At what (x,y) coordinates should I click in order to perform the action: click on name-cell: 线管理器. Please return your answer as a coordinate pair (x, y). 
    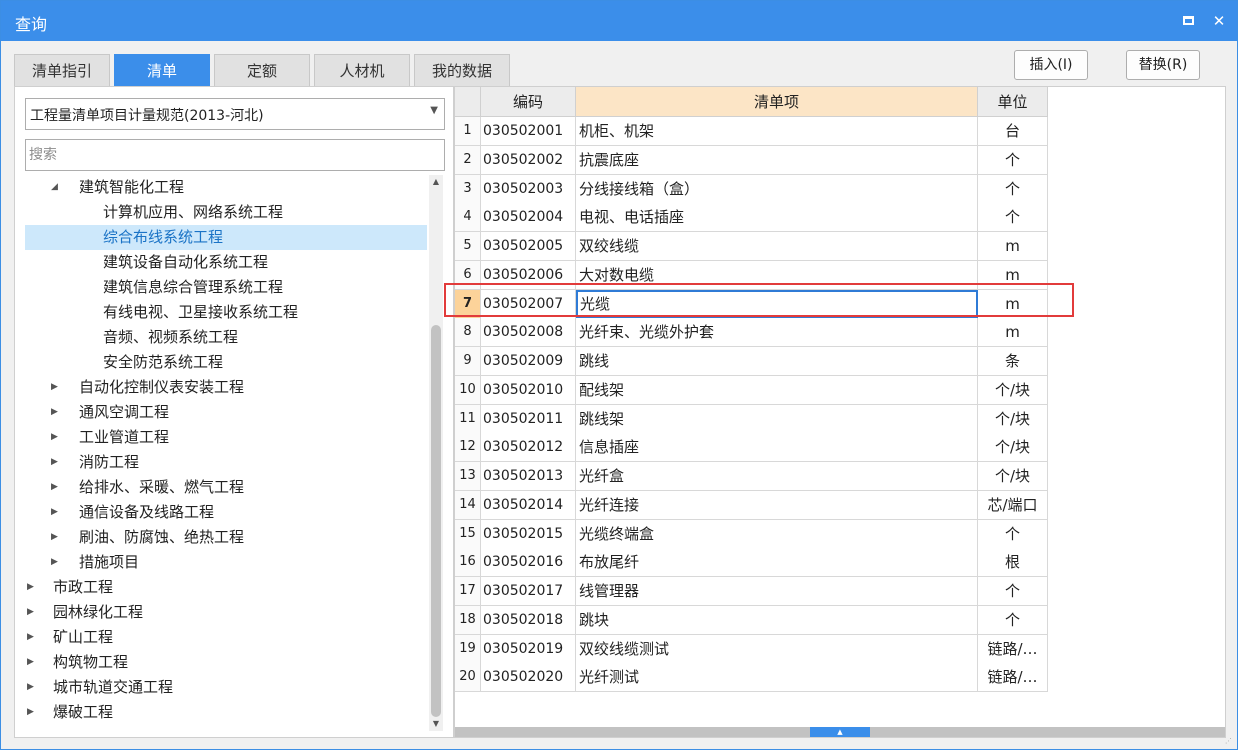
    Looking at the image, I should click on (777, 591).